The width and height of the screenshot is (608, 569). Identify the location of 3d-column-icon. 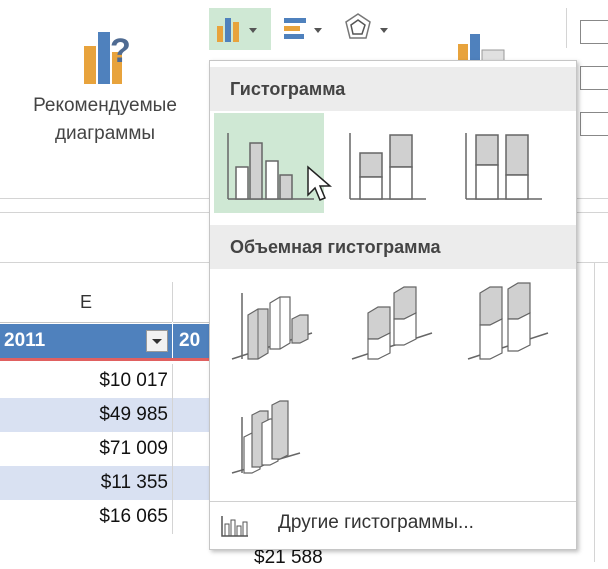
(266, 437).